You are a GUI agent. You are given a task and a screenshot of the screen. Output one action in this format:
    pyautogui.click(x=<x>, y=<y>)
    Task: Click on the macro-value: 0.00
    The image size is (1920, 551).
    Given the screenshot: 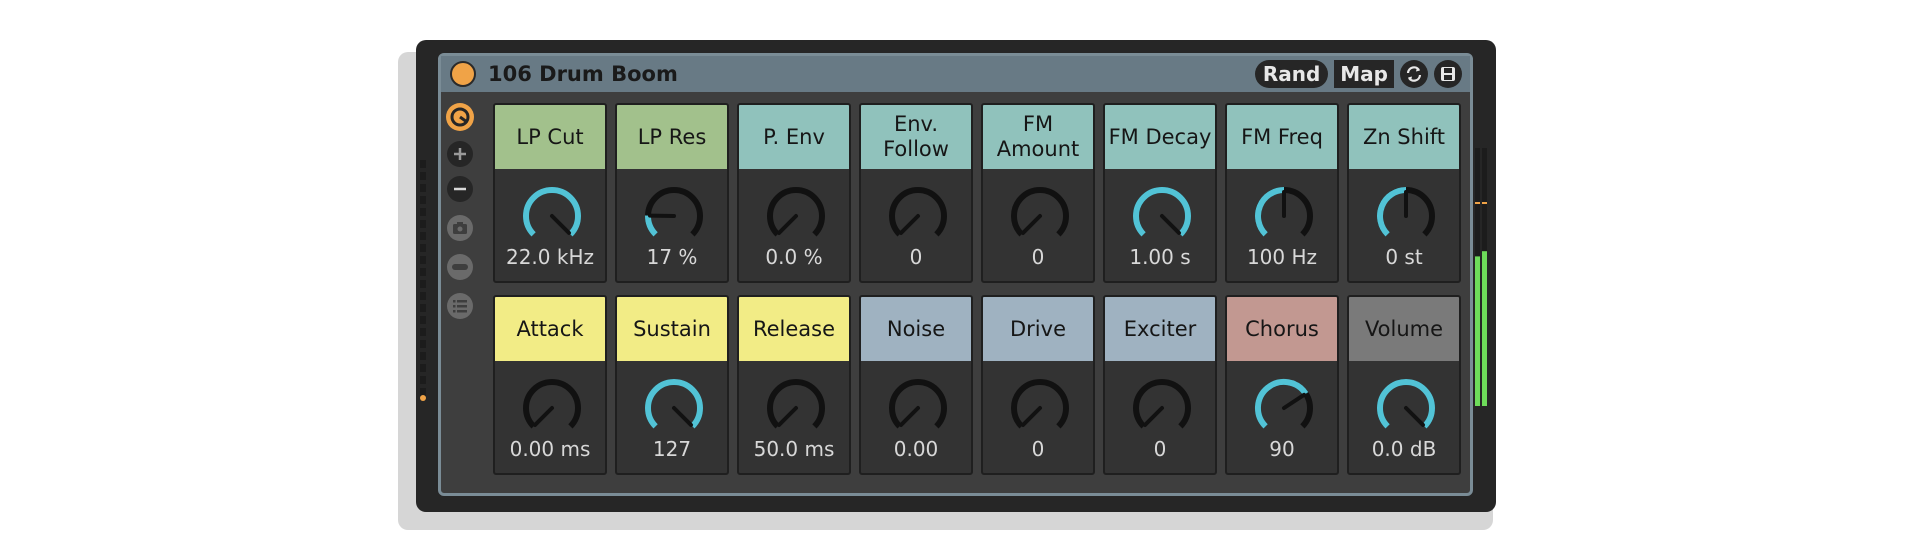 What is the action you would take?
    pyautogui.click(x=916, y=449)
    